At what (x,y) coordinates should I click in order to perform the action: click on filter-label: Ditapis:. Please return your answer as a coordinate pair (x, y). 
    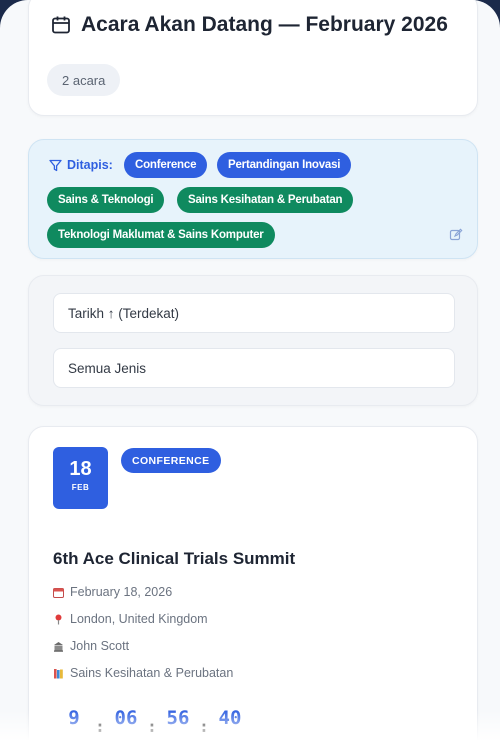
    Looking at the image, I should click on (81, 165).